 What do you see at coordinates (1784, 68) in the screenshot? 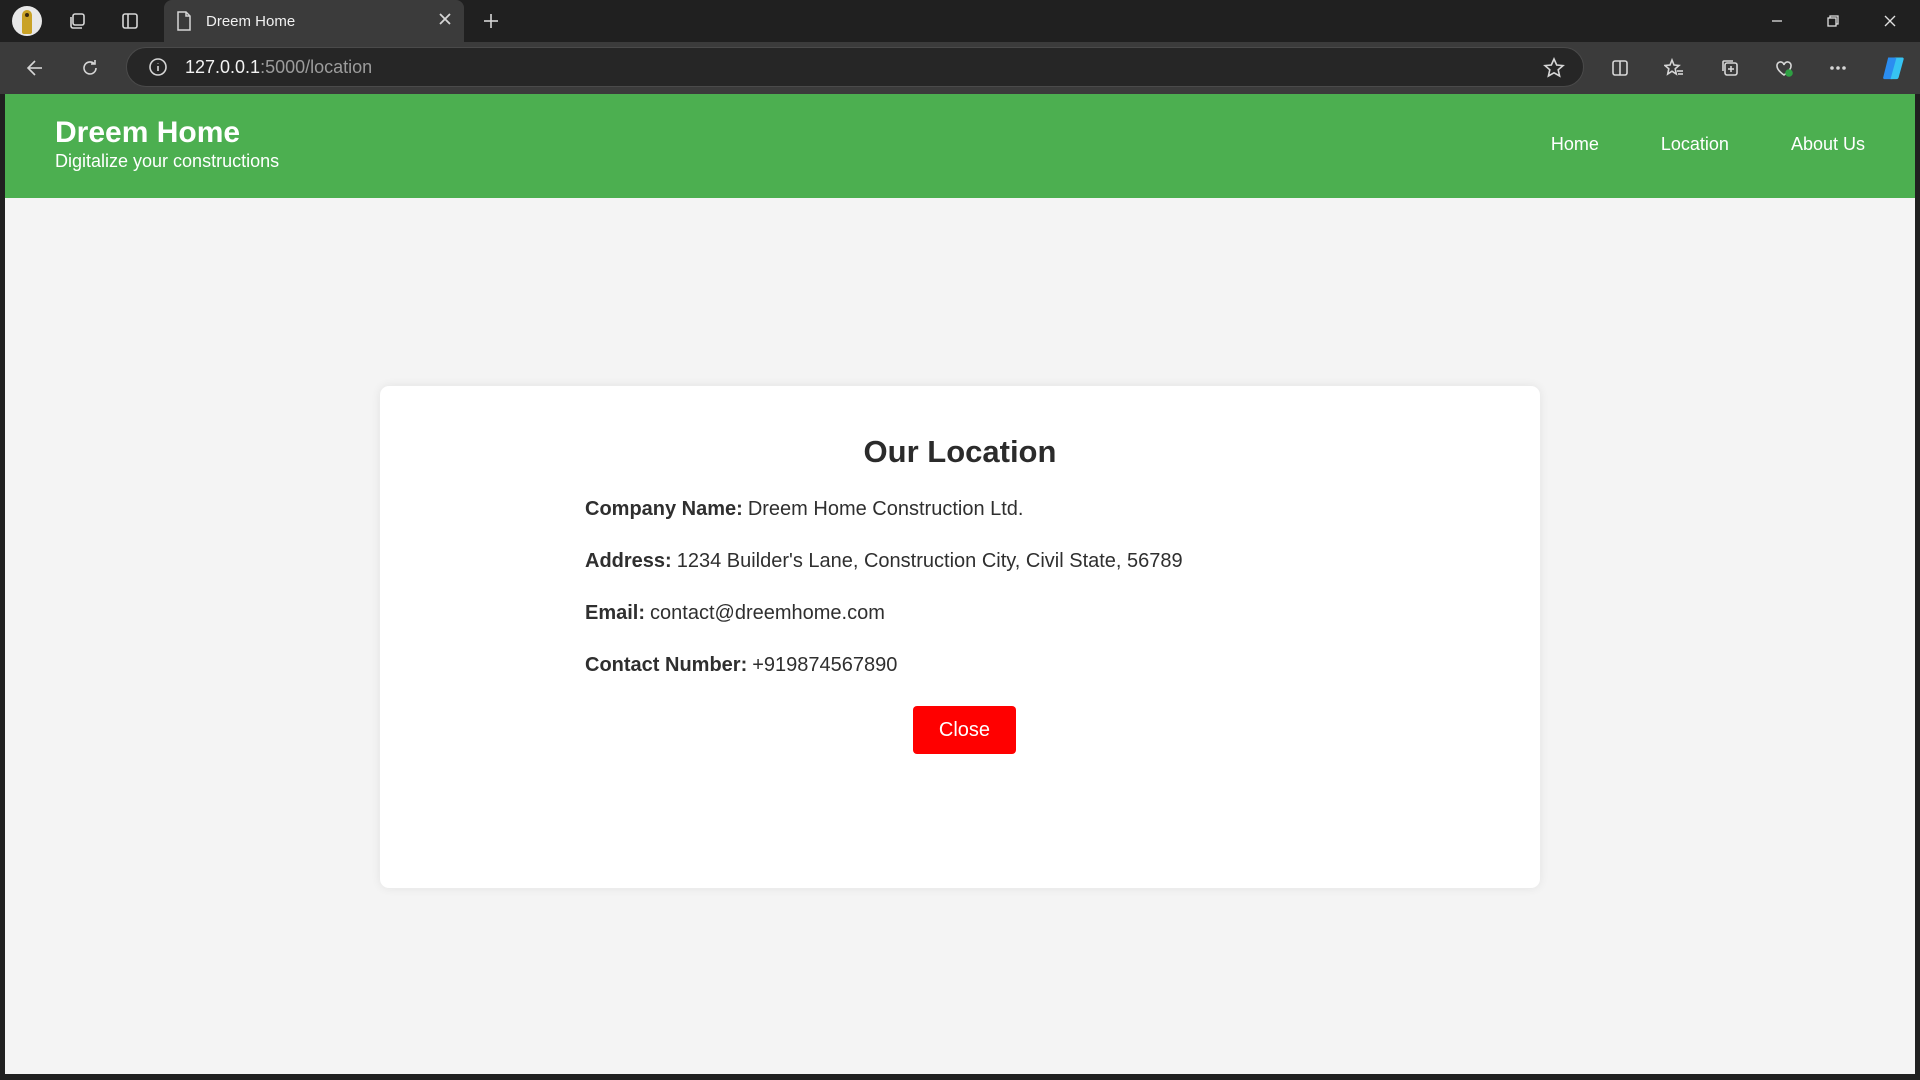
I see `browser-essentials-icon` at bounding box center [1784, 68].